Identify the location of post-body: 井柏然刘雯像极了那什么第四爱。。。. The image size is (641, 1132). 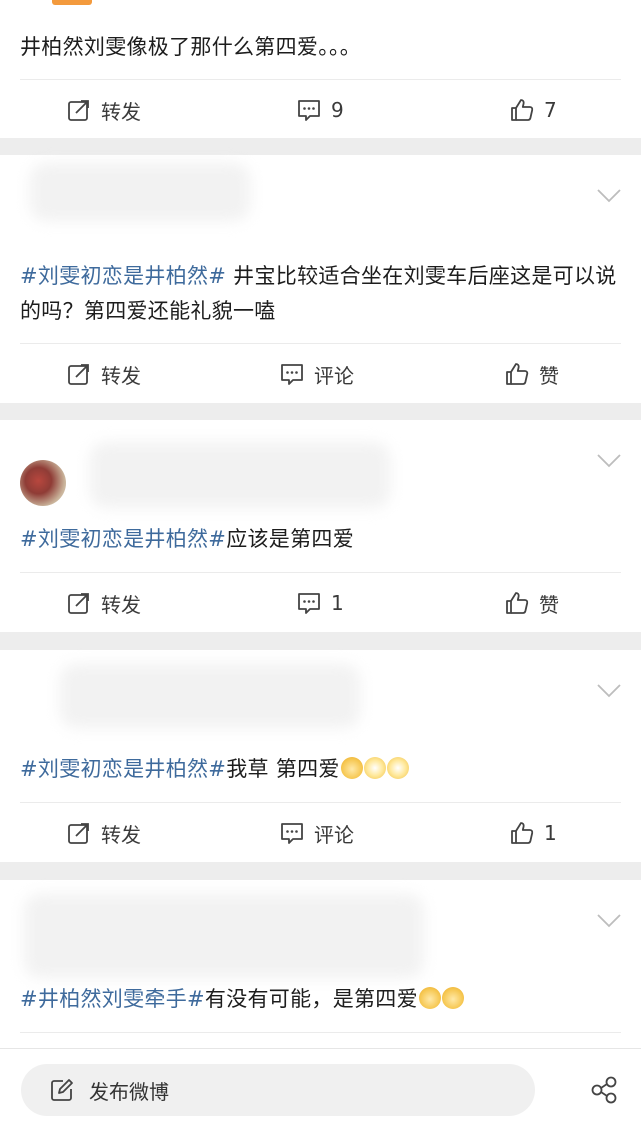
(191, 47).